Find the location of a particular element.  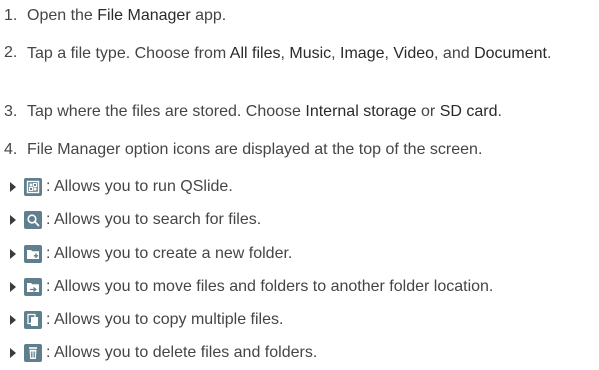

app-name: File Manager is located at coordinates (144, 15).